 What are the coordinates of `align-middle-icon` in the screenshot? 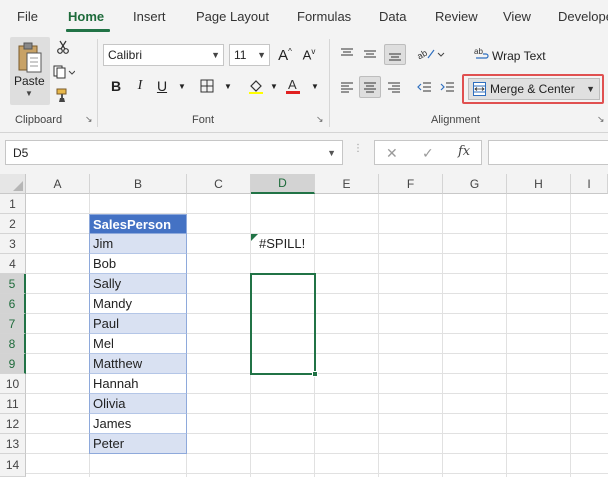 It's located at (370, 54).